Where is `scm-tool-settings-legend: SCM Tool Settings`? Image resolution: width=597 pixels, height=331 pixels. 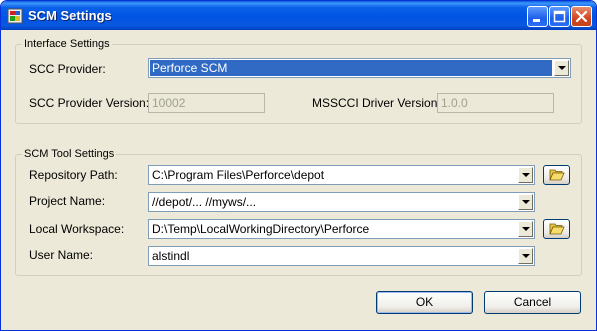
scm-tool-settings-legend: SCM Tool Settings is located at coordinates (69, 154).